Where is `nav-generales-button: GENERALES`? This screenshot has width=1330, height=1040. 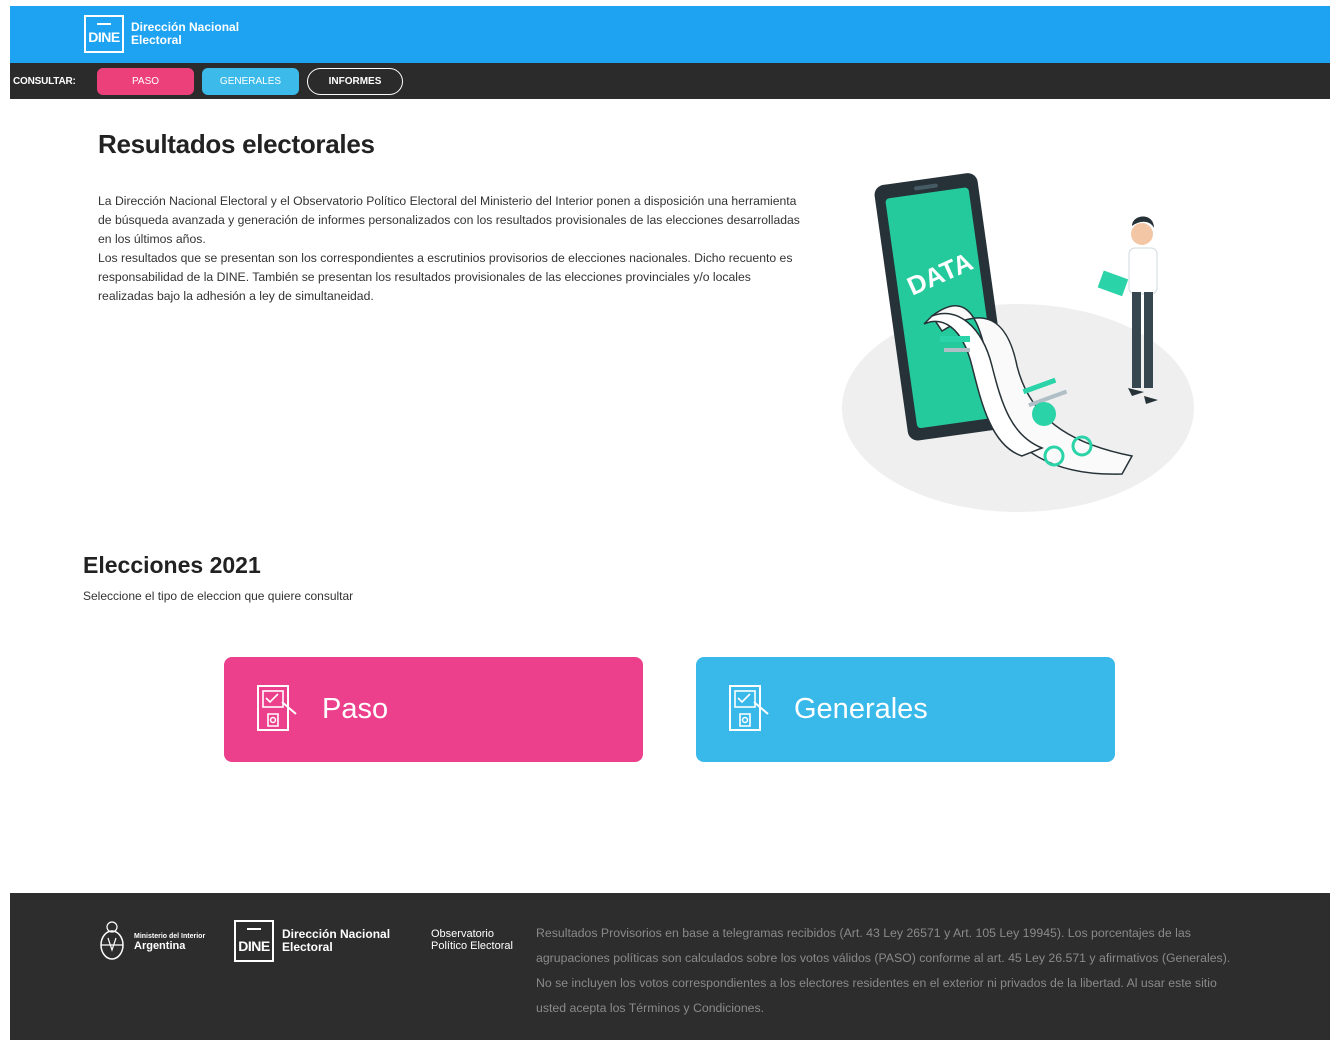 nav-generales-button: GENERALES is located at coordinates (250, 81).